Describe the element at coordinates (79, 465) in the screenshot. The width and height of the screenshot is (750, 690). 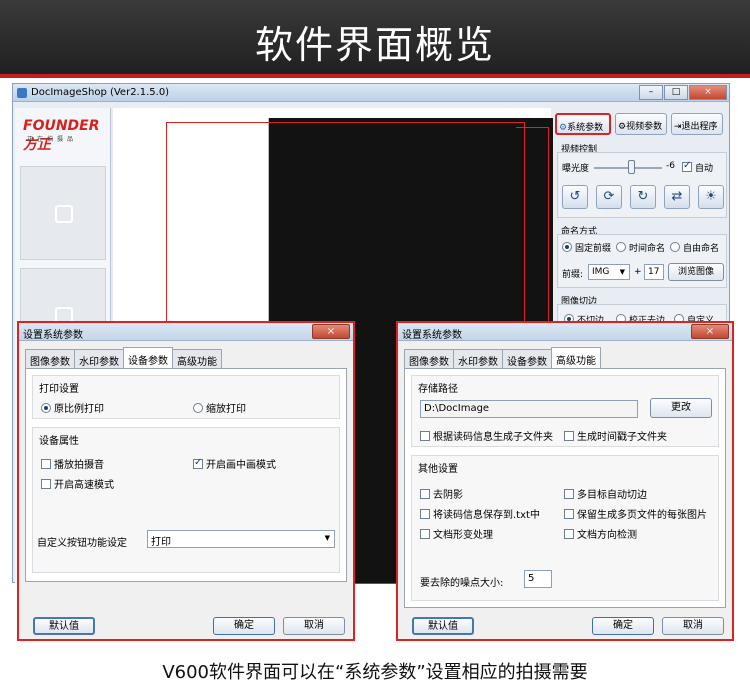
I see `play-sound-label: 播放拍摄音` at that location.